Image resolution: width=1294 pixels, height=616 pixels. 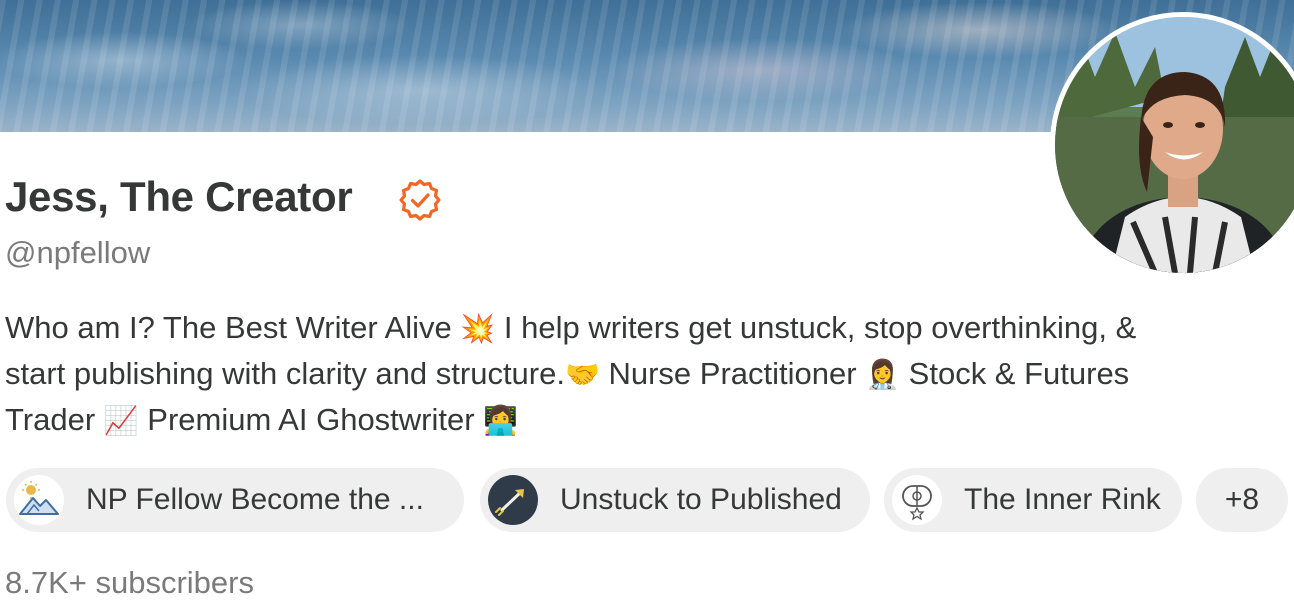 What do you see at coordinates (513, 500) in the screenshot?
I see `rocket-arrow-icon` at bounding box center [513, 500].